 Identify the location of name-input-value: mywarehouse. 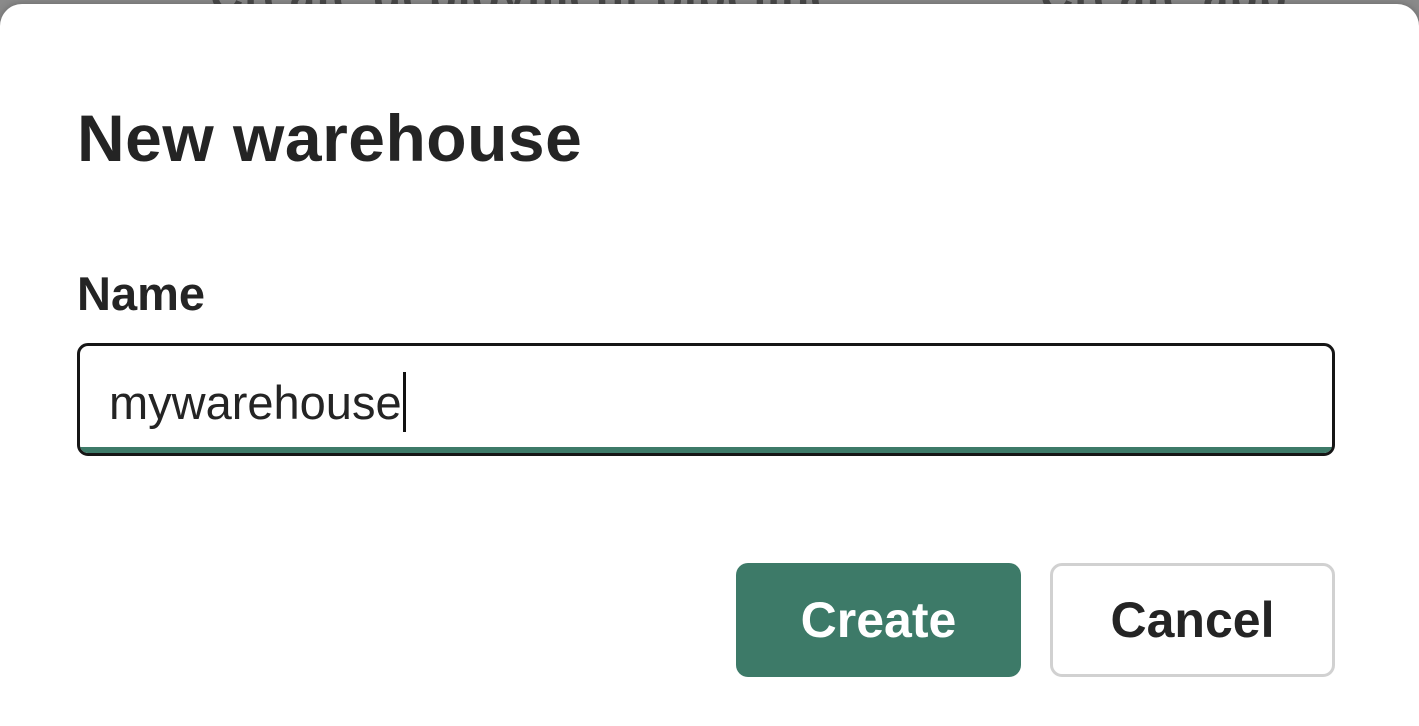
(255, 402).